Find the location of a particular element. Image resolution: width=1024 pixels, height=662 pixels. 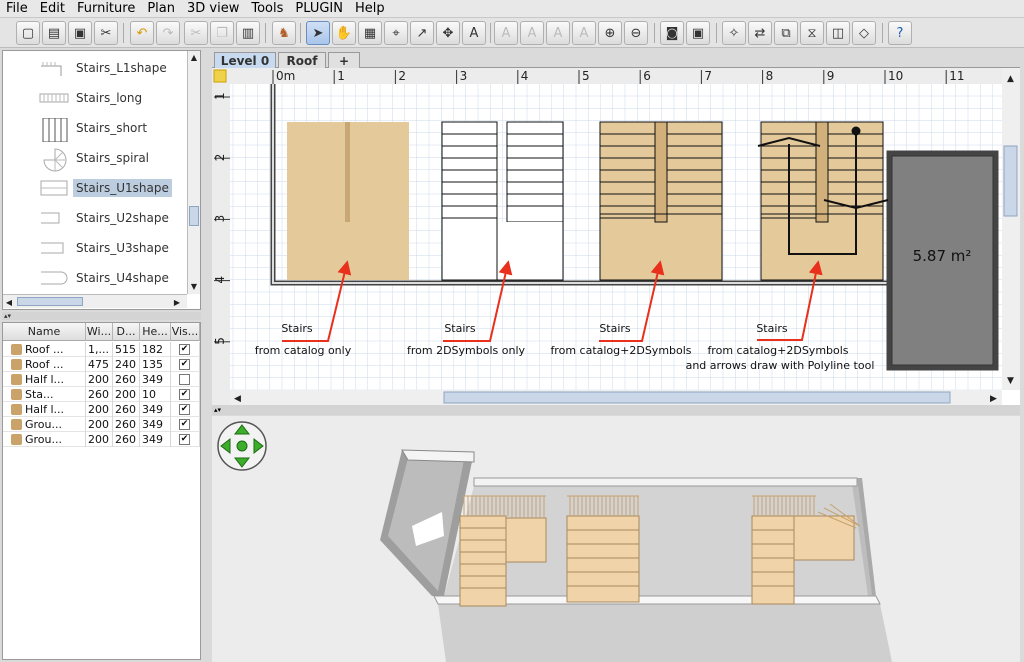

tab-roof: Roof is located at coordinates (302, 60).